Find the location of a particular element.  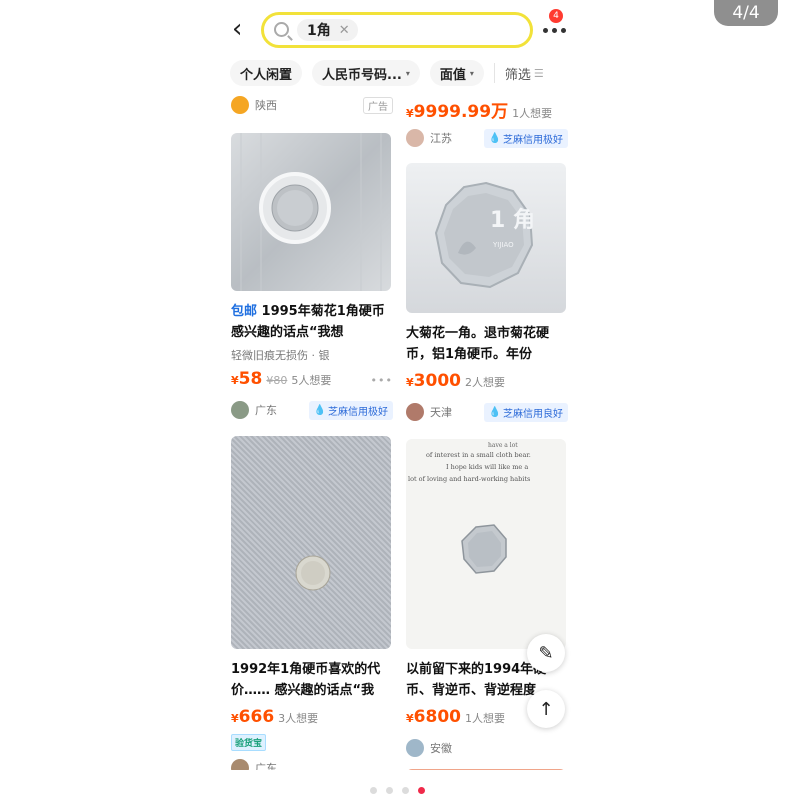

paper-line: have a lot is located at coordinates (503, 445).